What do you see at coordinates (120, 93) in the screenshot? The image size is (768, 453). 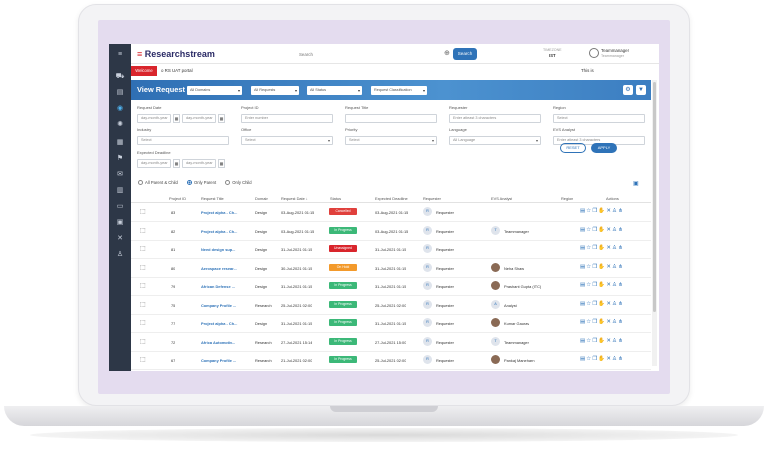 I see `document-icon: ▤` at bounding box center [120, 93].